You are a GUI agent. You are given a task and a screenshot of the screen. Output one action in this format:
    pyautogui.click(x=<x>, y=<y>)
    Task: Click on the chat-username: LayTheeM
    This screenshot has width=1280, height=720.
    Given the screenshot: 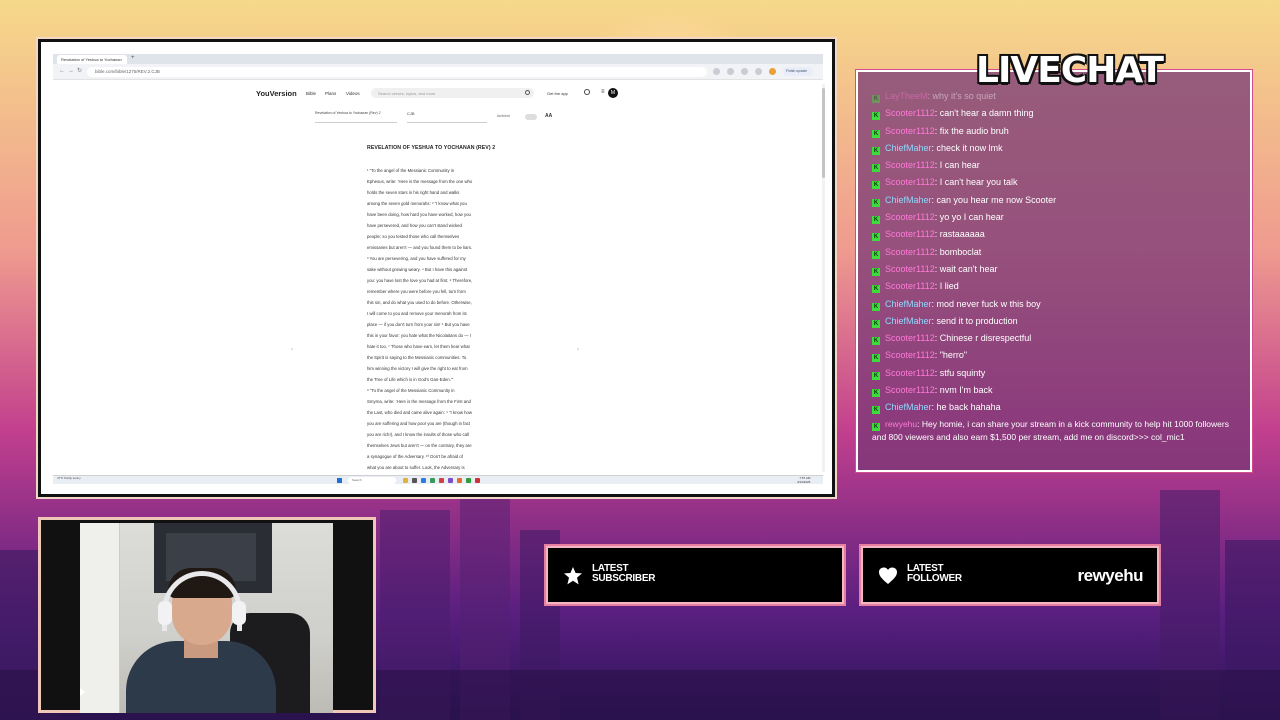 What is the action you would take?
    pyautogui.click(x=906, y=96)
    